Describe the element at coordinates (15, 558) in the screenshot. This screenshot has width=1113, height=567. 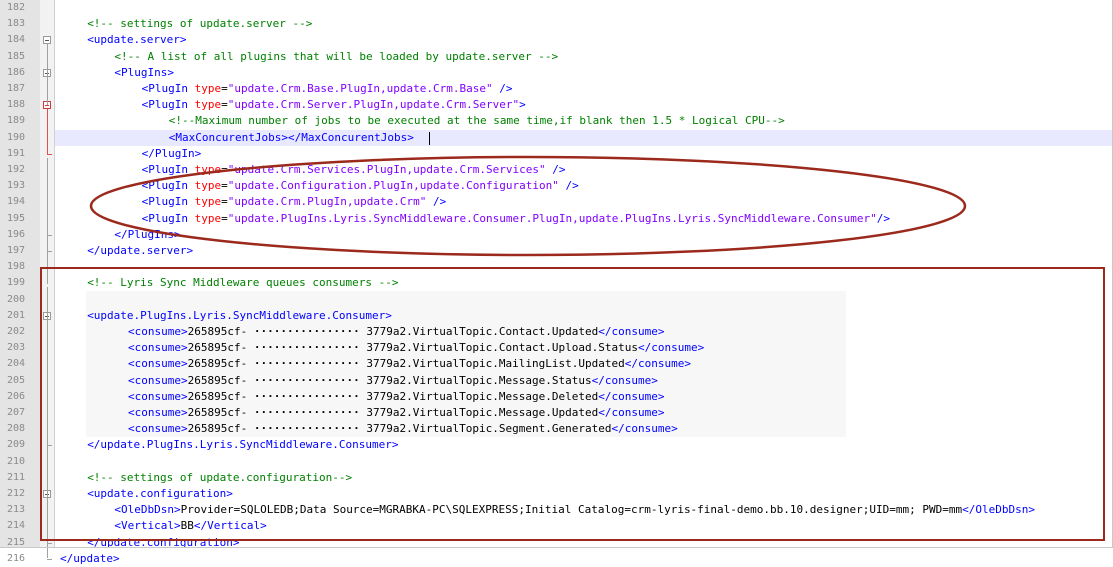
I see `line-number: 216` at that location.